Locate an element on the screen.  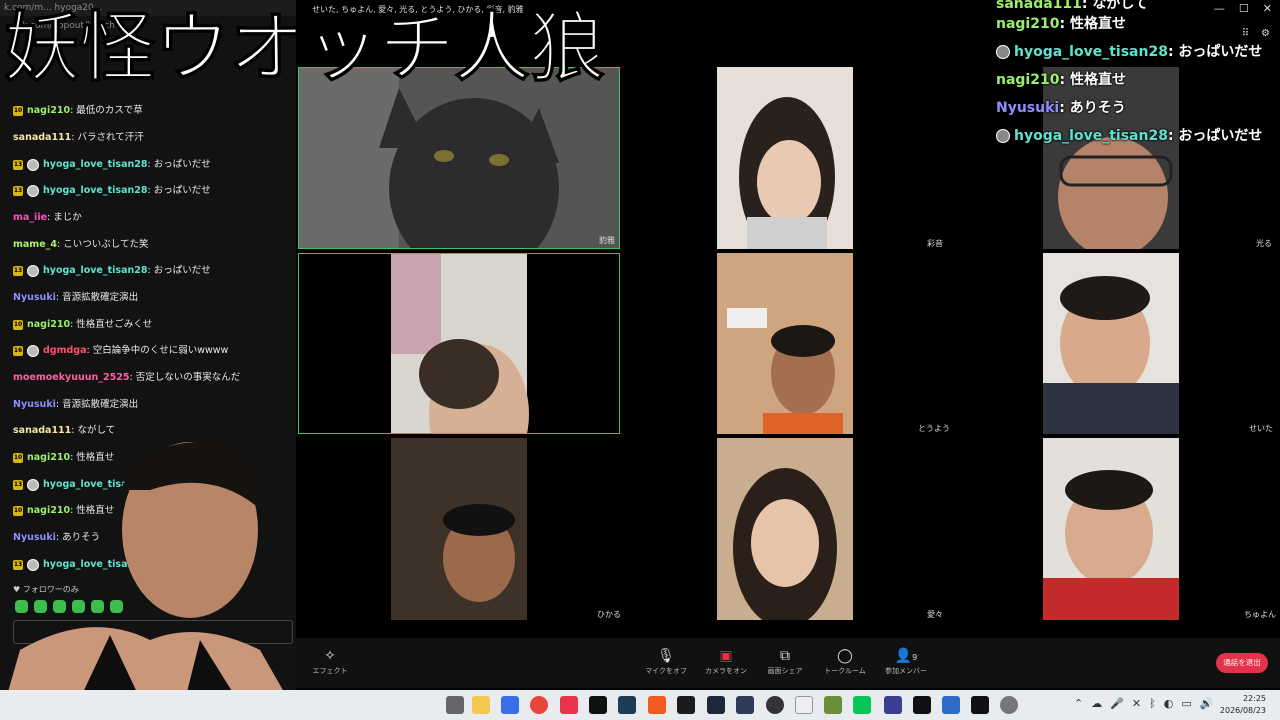
overlay-chat-text: : ありそう is located at coordinates (1092, 108).